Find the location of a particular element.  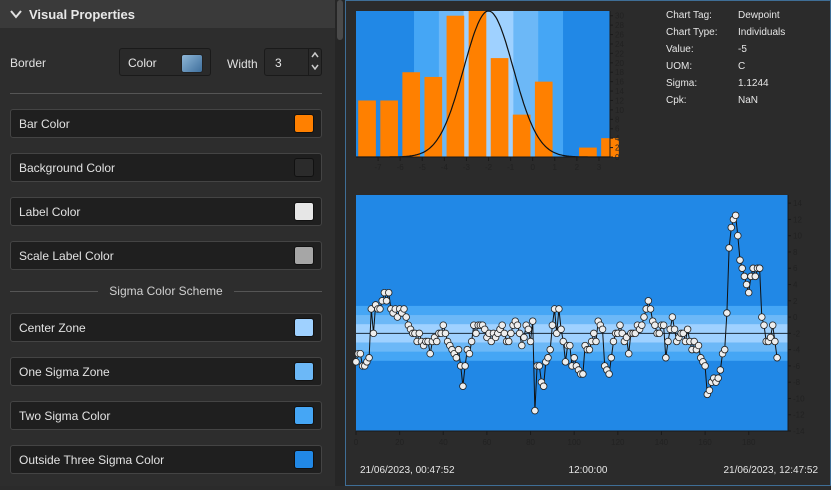

width-input: 3 is located at coordinates (293, 62).